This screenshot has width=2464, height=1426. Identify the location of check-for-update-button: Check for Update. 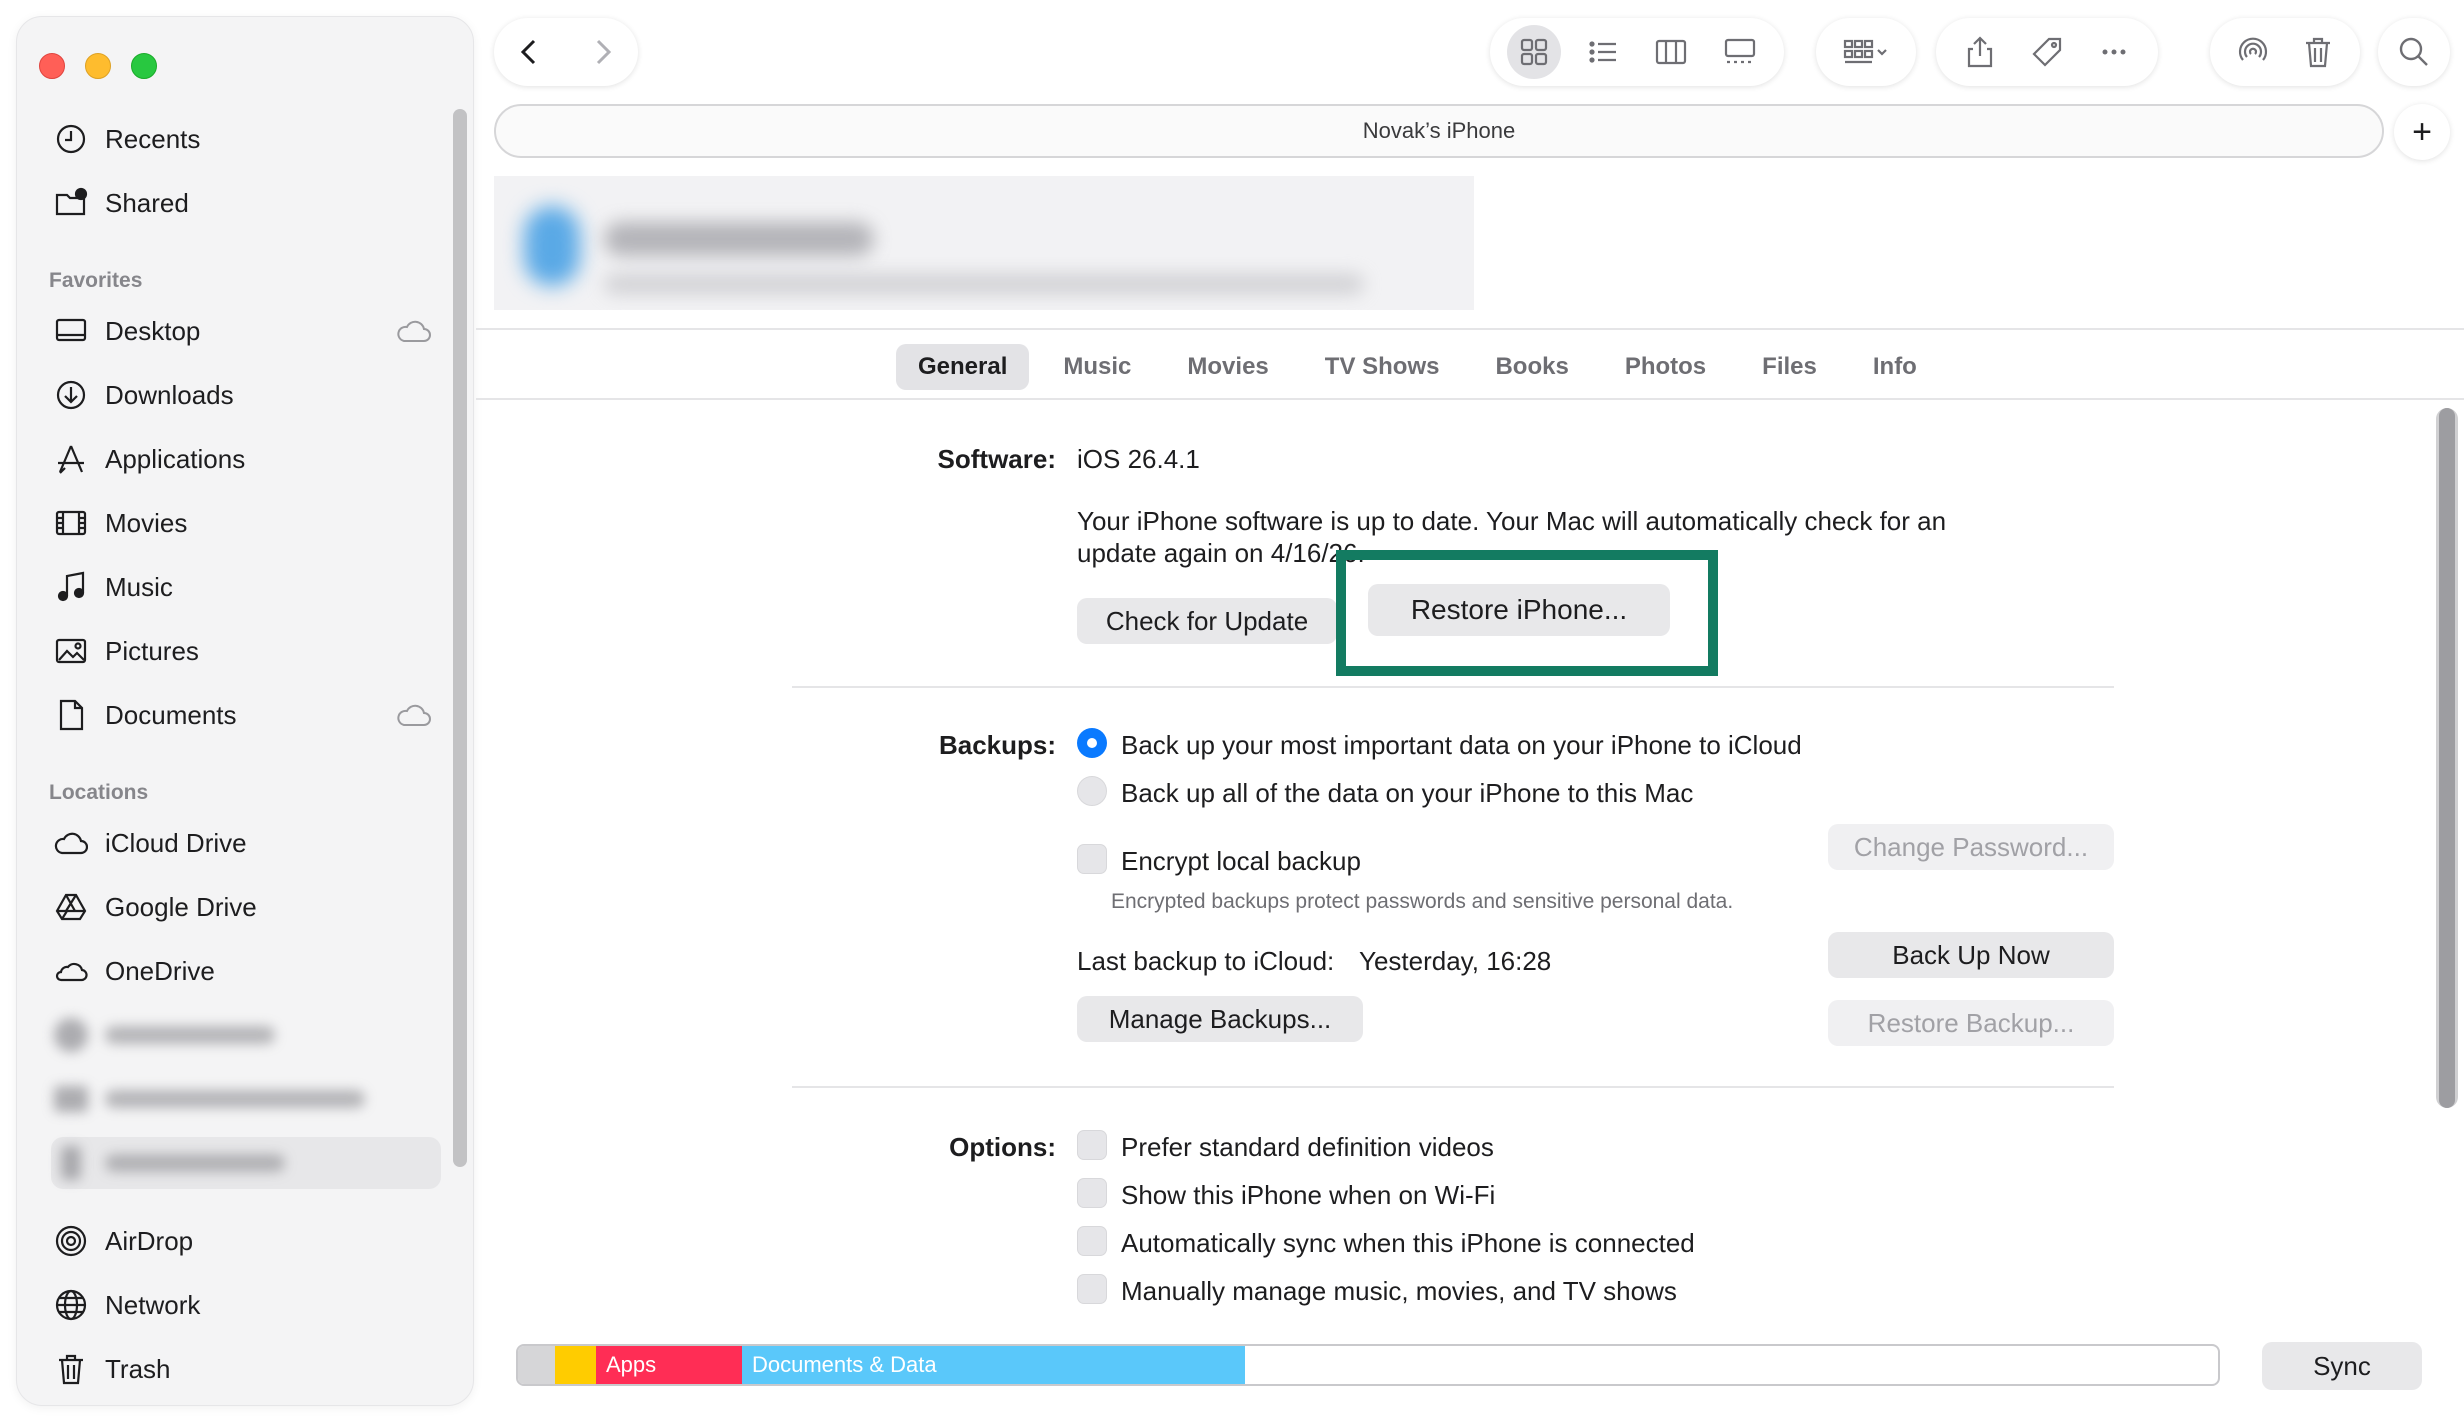
(1207, 621).